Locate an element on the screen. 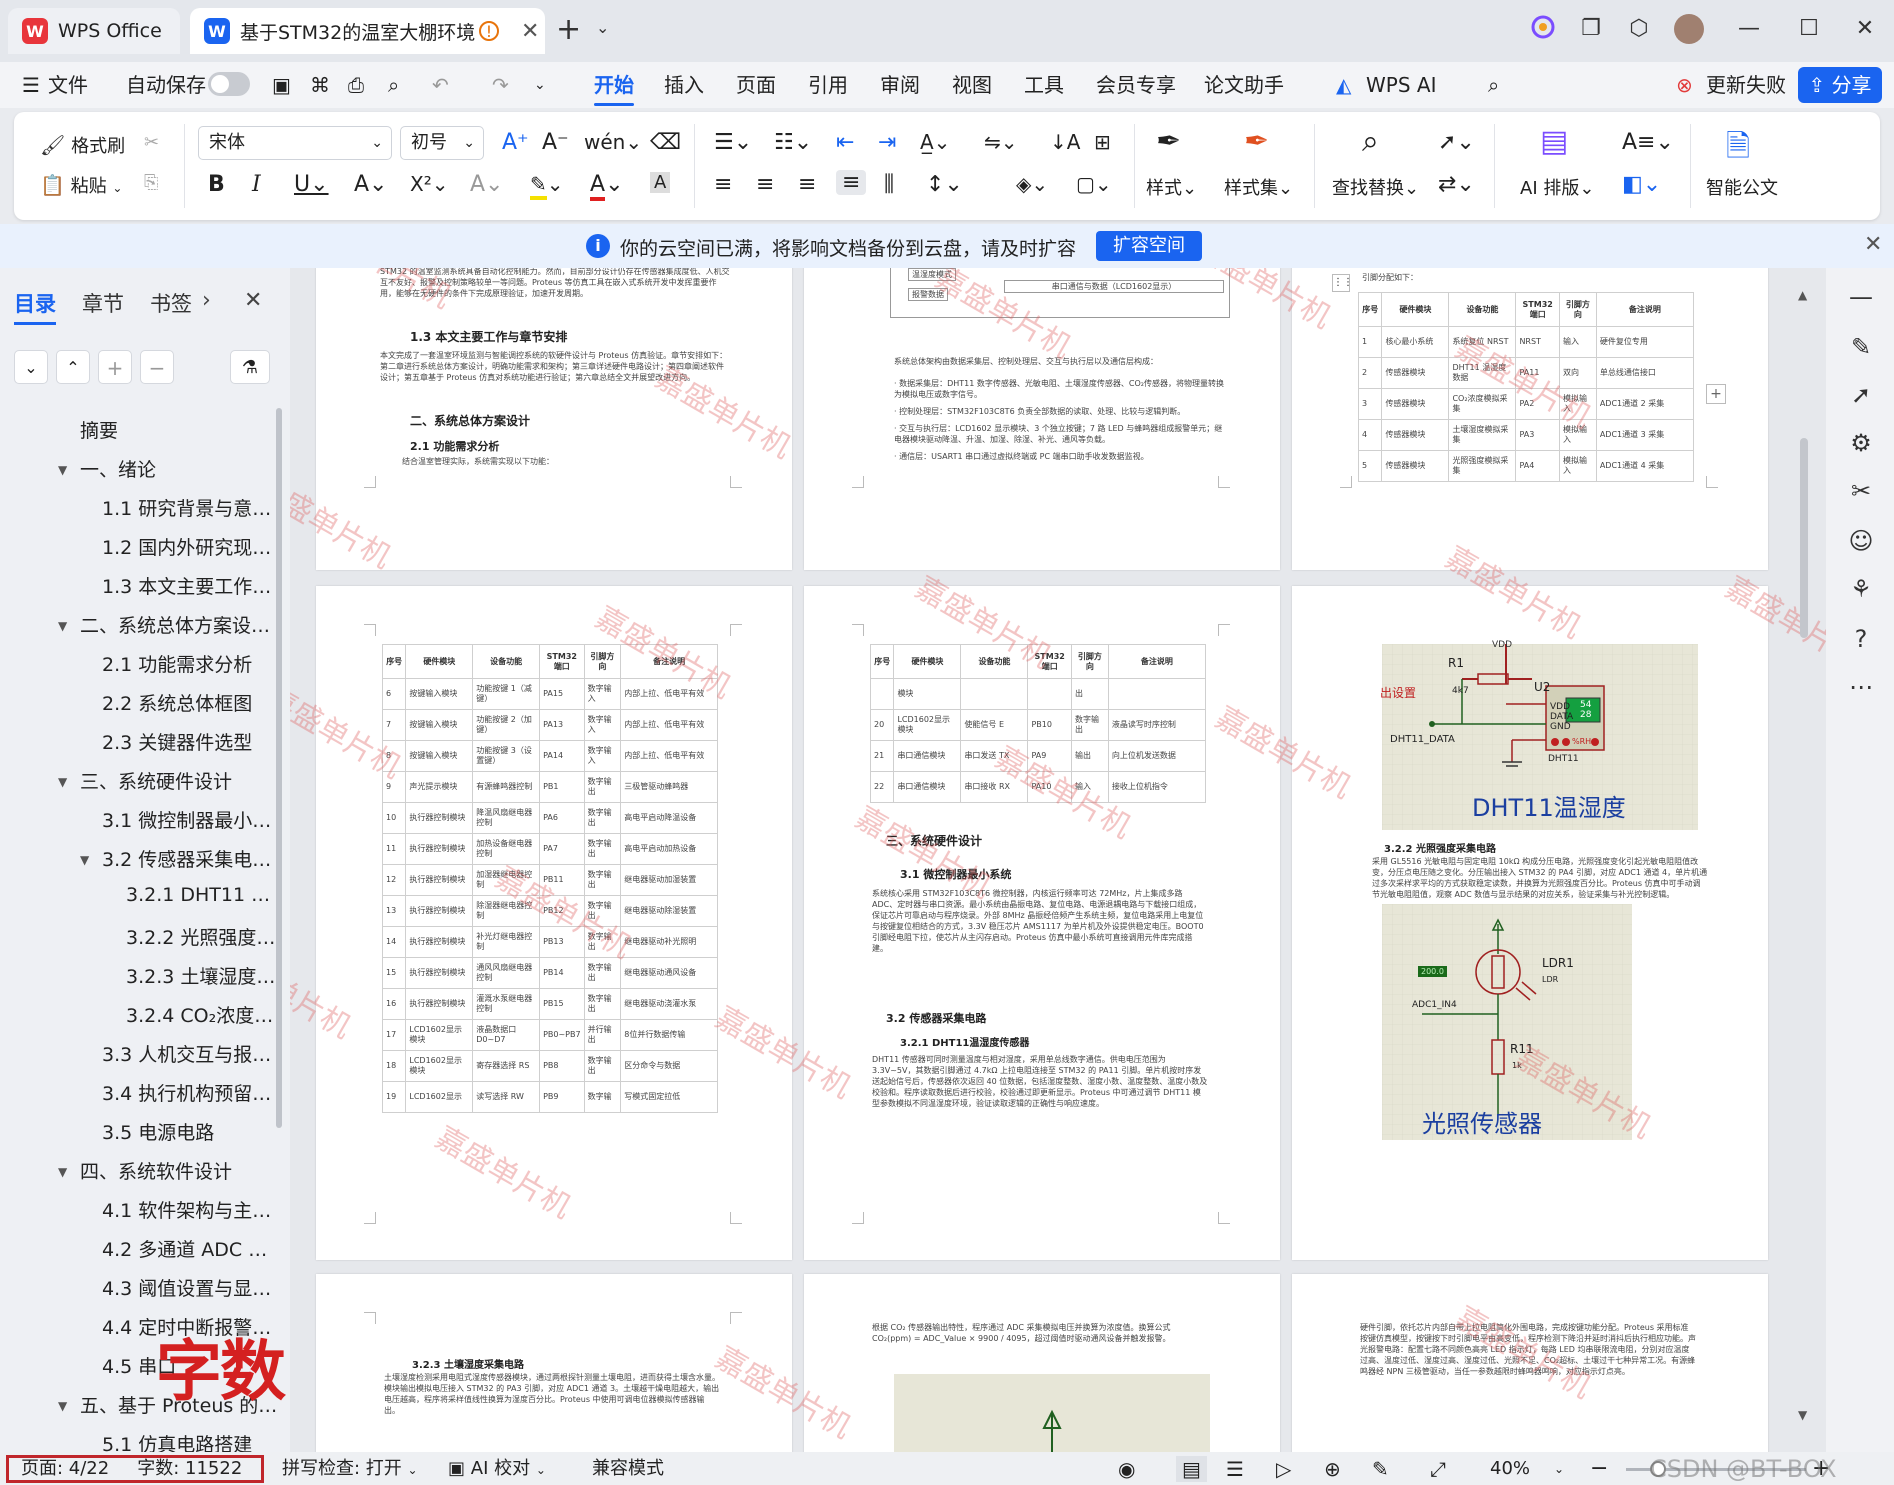 The width and height of the screenshot is (1894, 1485). collapse-all-button: ⌄ is located at coordinates (31, 367).